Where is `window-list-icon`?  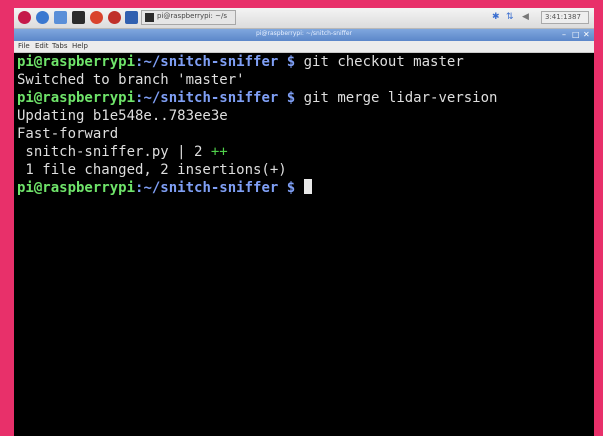 window-list-icon is located at coordinates (131, 17).